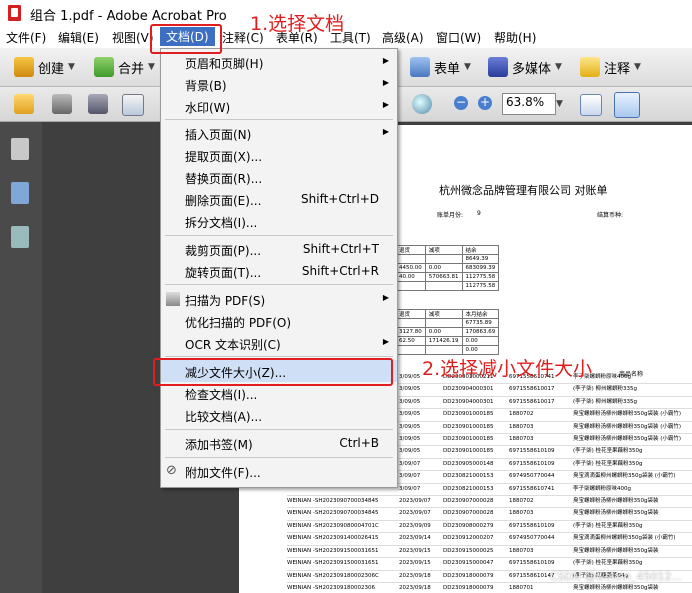 This screenshot has height=593, width=692. I want to click on table-cell: WEINIAN -SH2023091400026415, so click(333, 538).